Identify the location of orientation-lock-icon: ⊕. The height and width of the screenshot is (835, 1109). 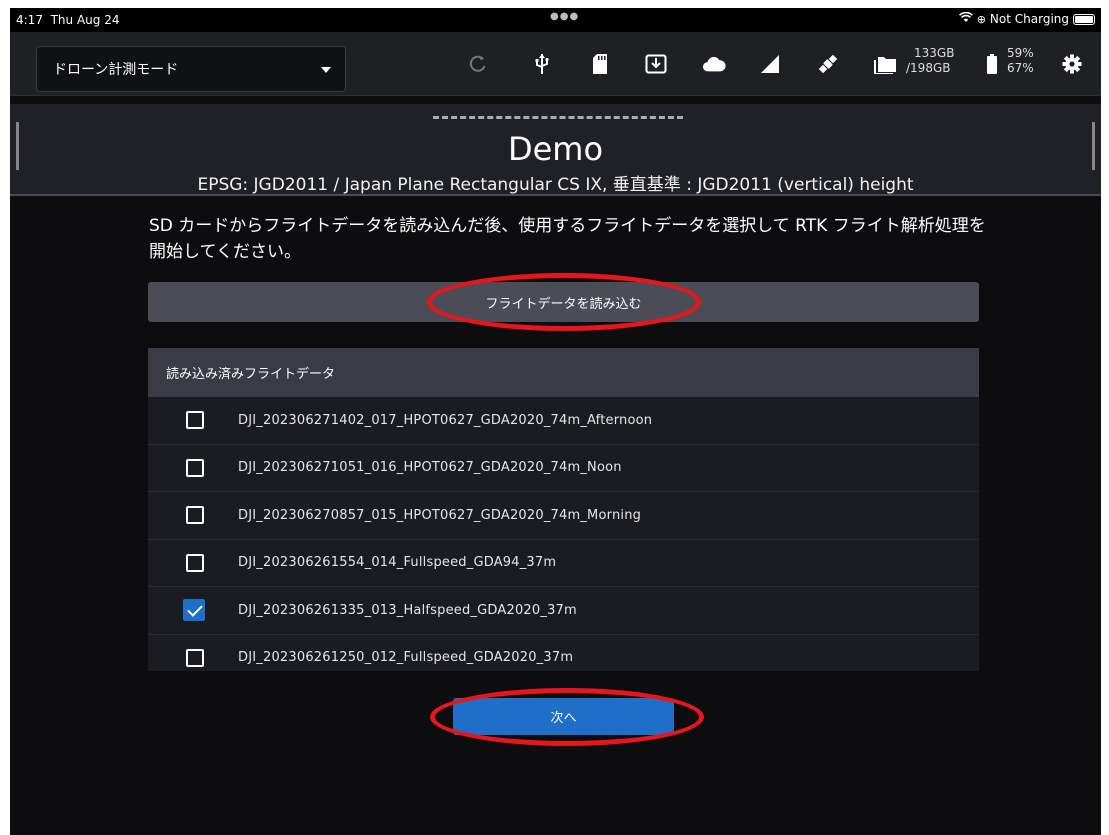
(981, 19).